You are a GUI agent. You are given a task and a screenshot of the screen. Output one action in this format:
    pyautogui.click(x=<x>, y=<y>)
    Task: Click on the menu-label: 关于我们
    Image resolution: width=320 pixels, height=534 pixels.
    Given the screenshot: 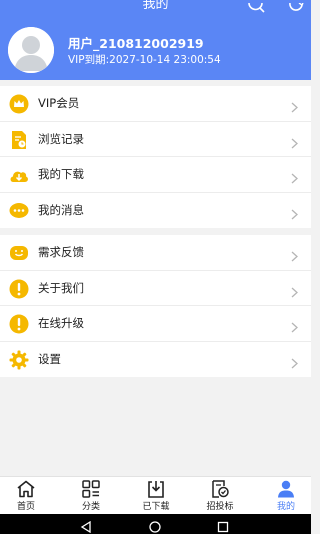 What is the action you would take?
    pyautogui.click(x=61, y=287)
    